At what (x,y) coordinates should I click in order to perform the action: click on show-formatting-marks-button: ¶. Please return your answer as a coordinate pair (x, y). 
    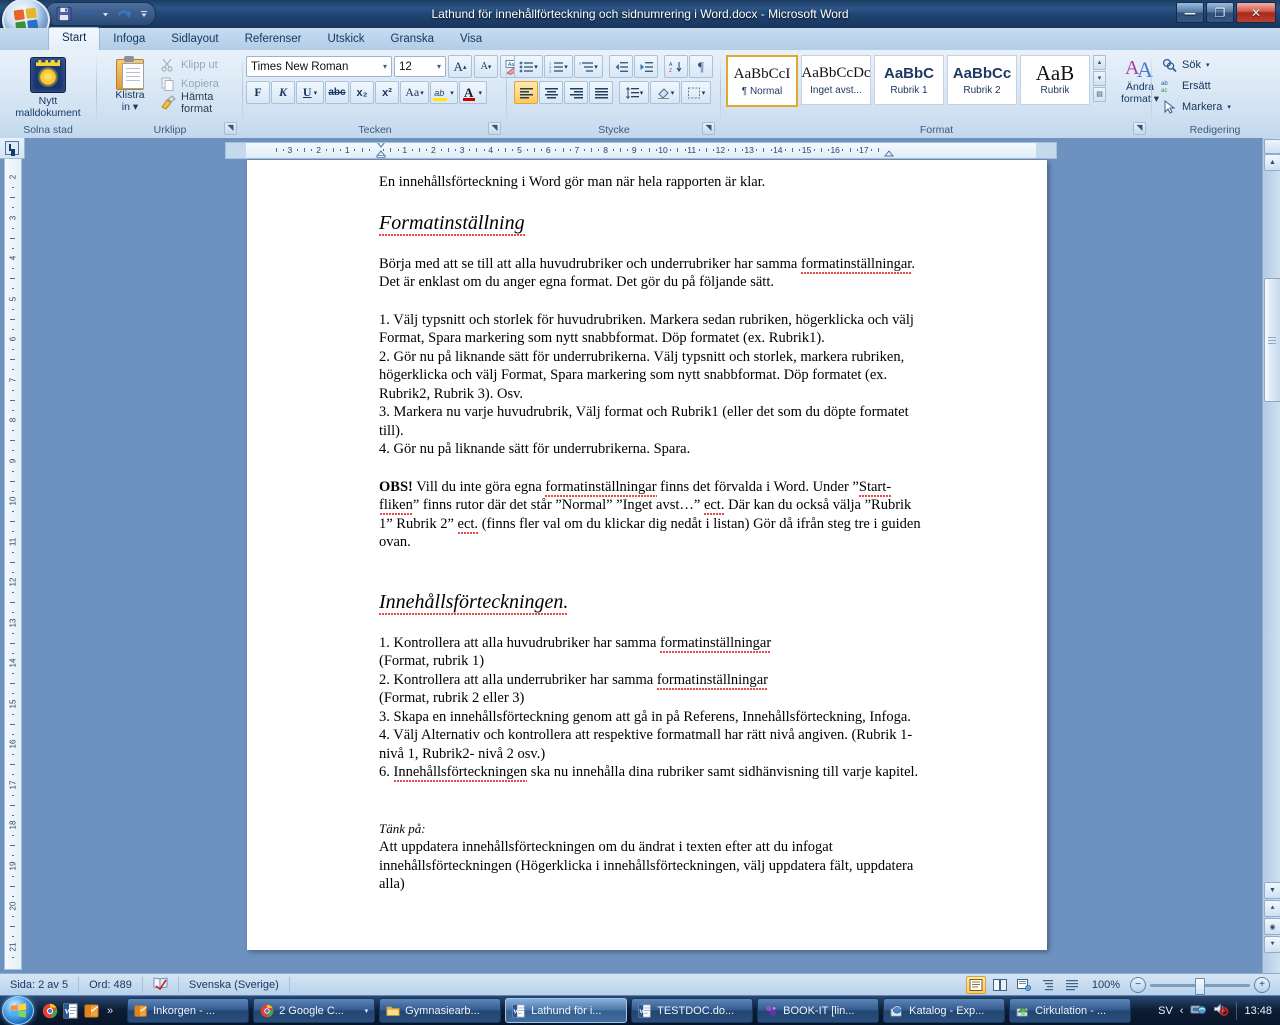
    Looking at the image, I should click on (701, 66).